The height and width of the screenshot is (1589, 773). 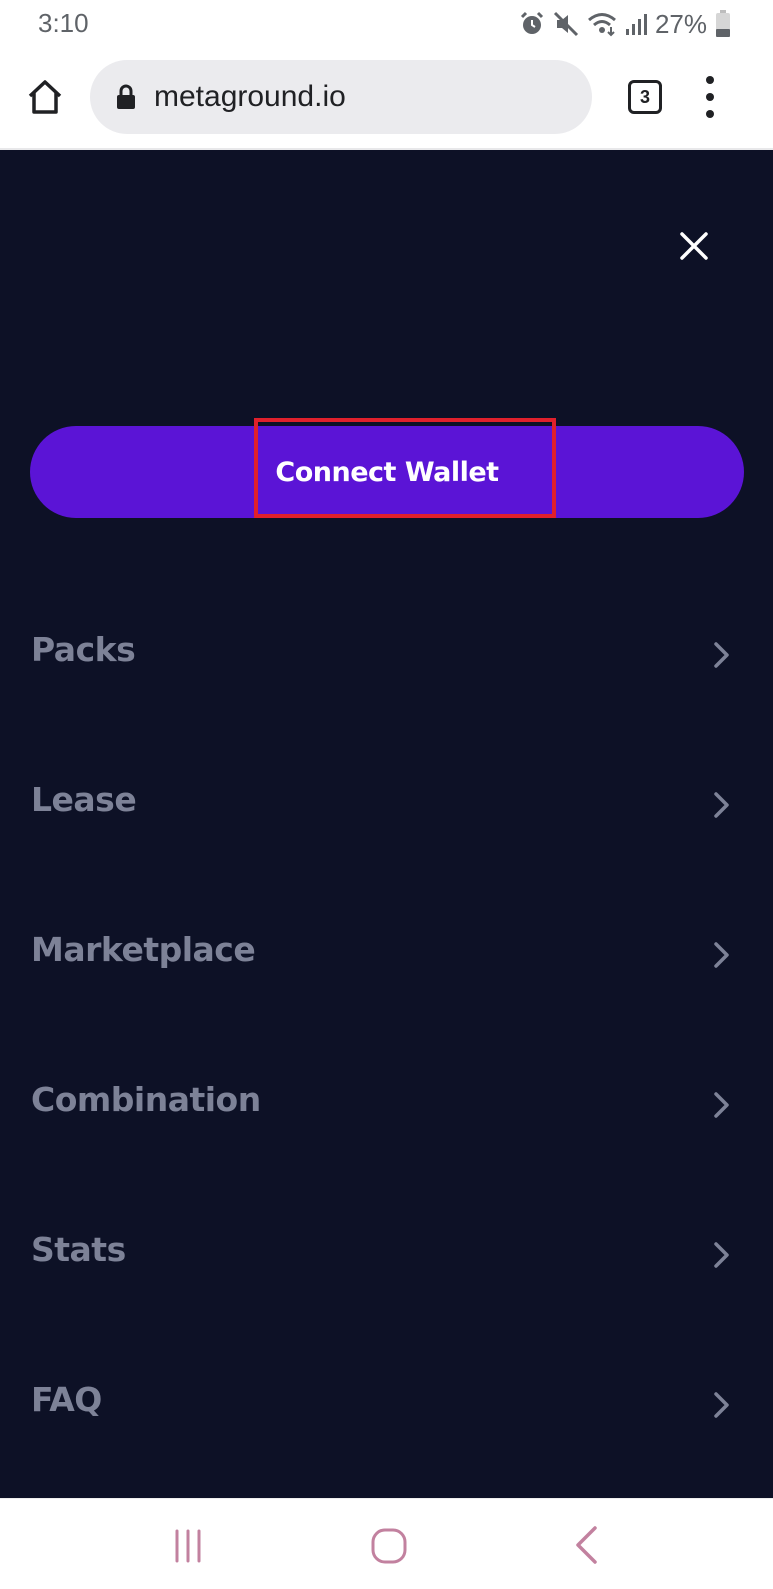 What do you see at coordinates (694, 246) in the screenshot?
I see `close-icon` at bounding box center [694, 246].